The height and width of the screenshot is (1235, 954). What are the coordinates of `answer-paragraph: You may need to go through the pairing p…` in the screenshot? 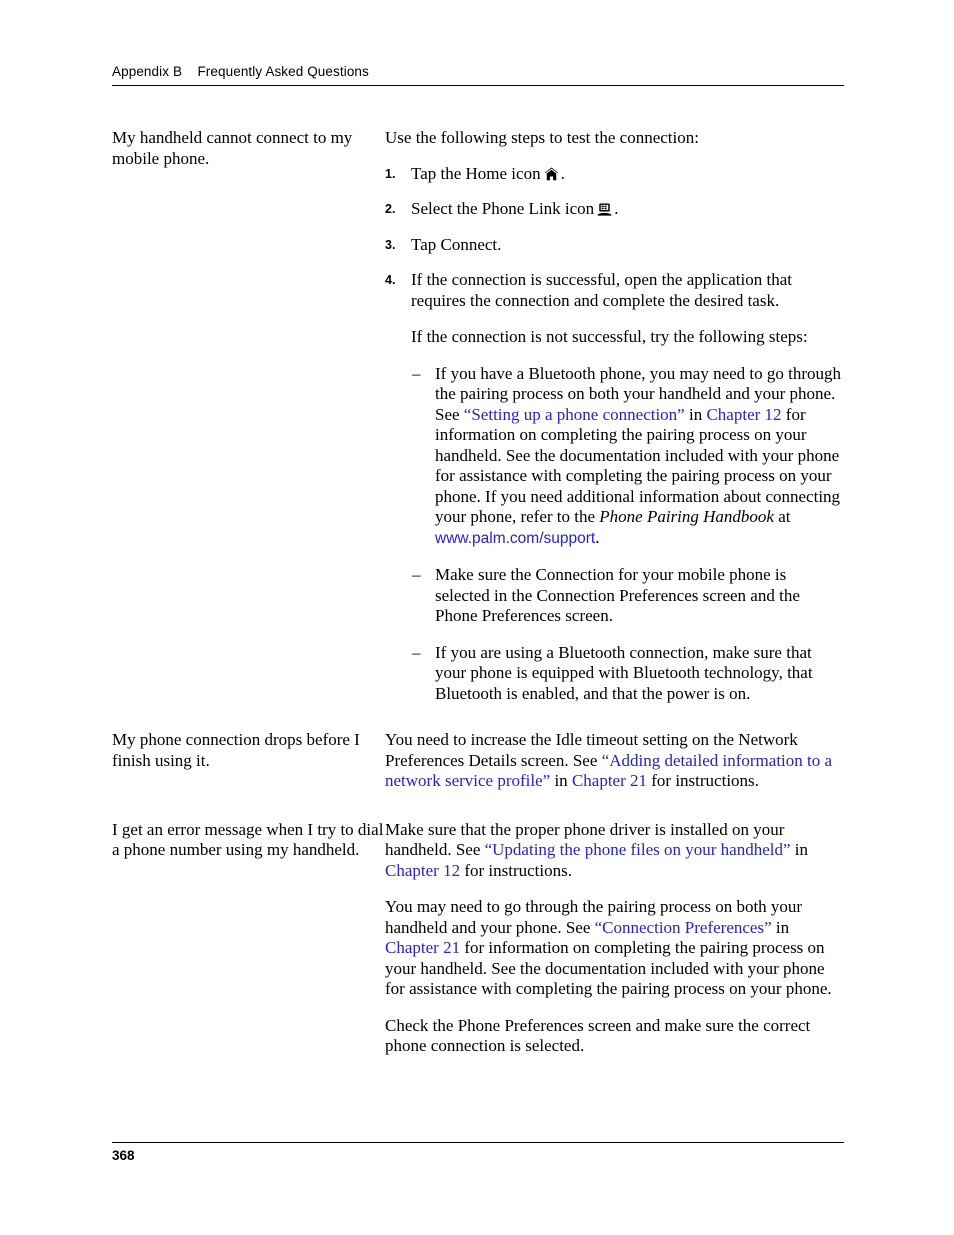 It's located at (614, 948).